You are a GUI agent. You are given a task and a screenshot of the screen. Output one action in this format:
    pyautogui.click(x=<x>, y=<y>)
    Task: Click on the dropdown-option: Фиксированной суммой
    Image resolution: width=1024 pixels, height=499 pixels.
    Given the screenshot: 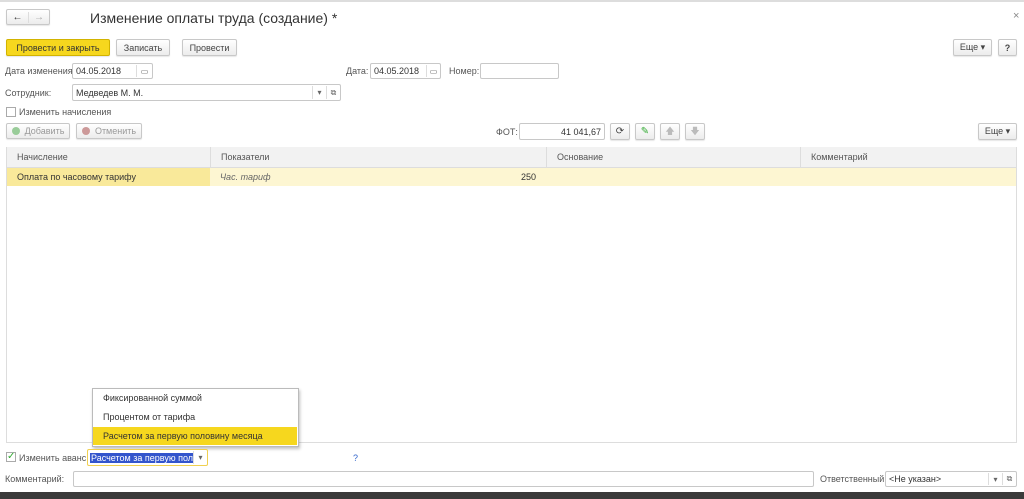 What is the action you would take?
    pyautogui.click(x=195, y=398)
    